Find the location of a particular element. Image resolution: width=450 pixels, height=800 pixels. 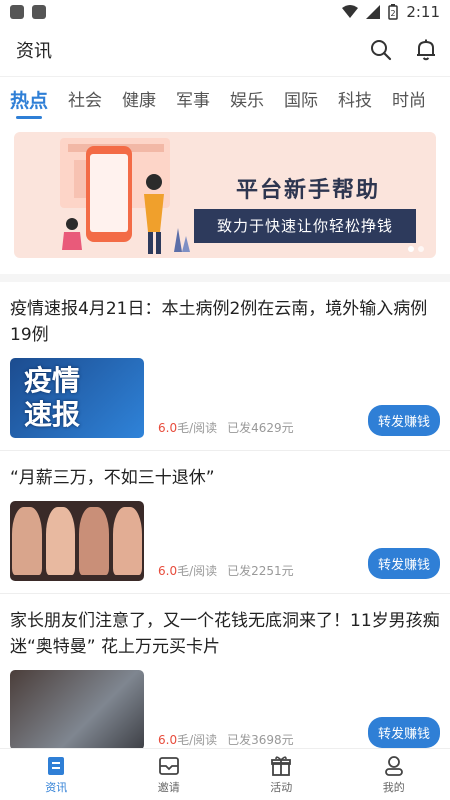

nav-label: 我的 is located at coordinates (393, 787).